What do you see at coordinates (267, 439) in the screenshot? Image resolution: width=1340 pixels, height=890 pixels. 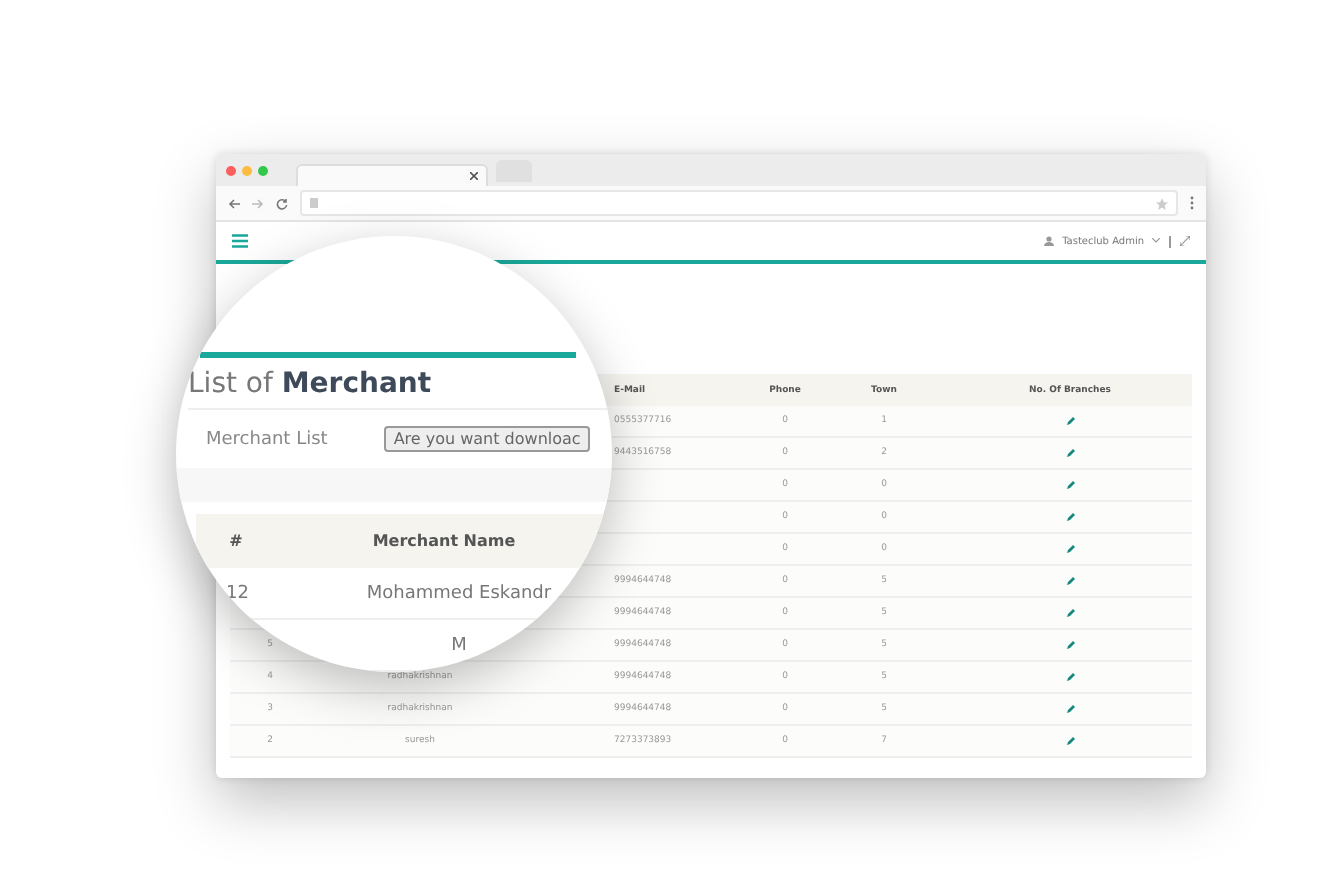 I see `section-title: Merchant List` at bounding box center [267, 439].